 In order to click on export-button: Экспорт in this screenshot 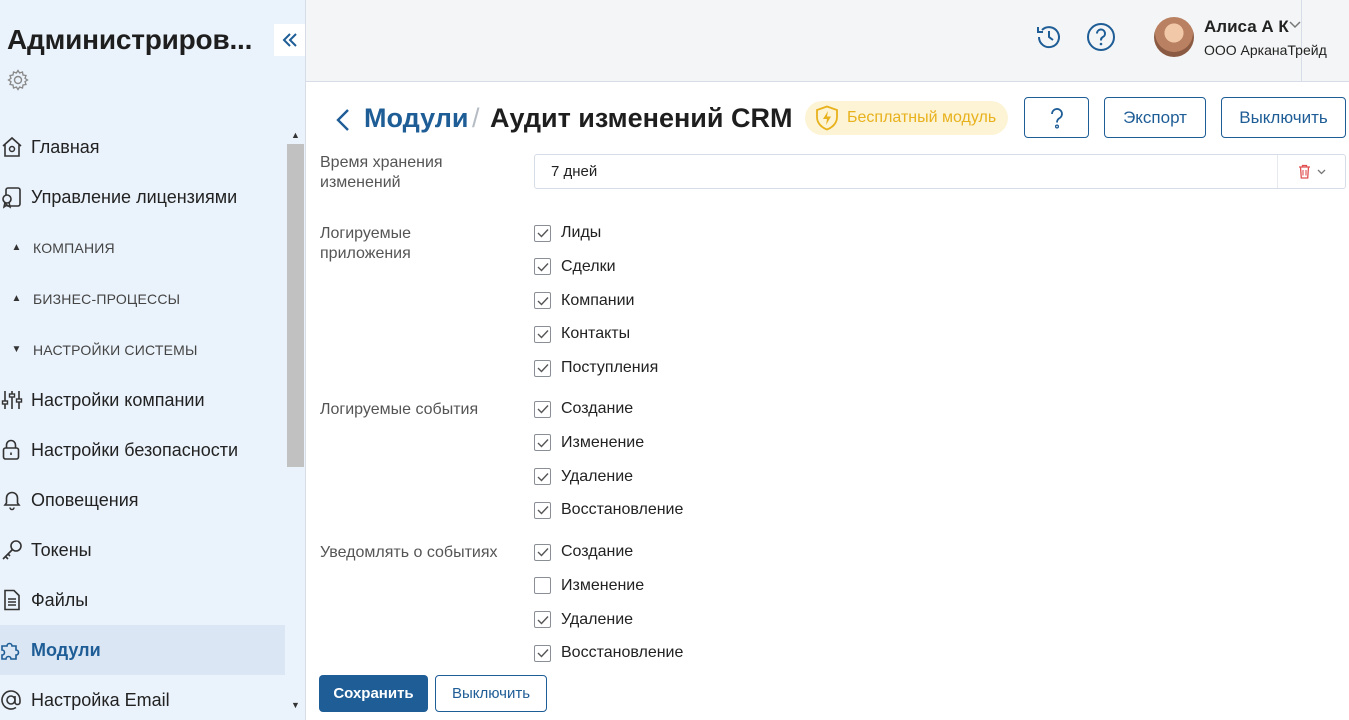, I will do `click(1155, 117)`.